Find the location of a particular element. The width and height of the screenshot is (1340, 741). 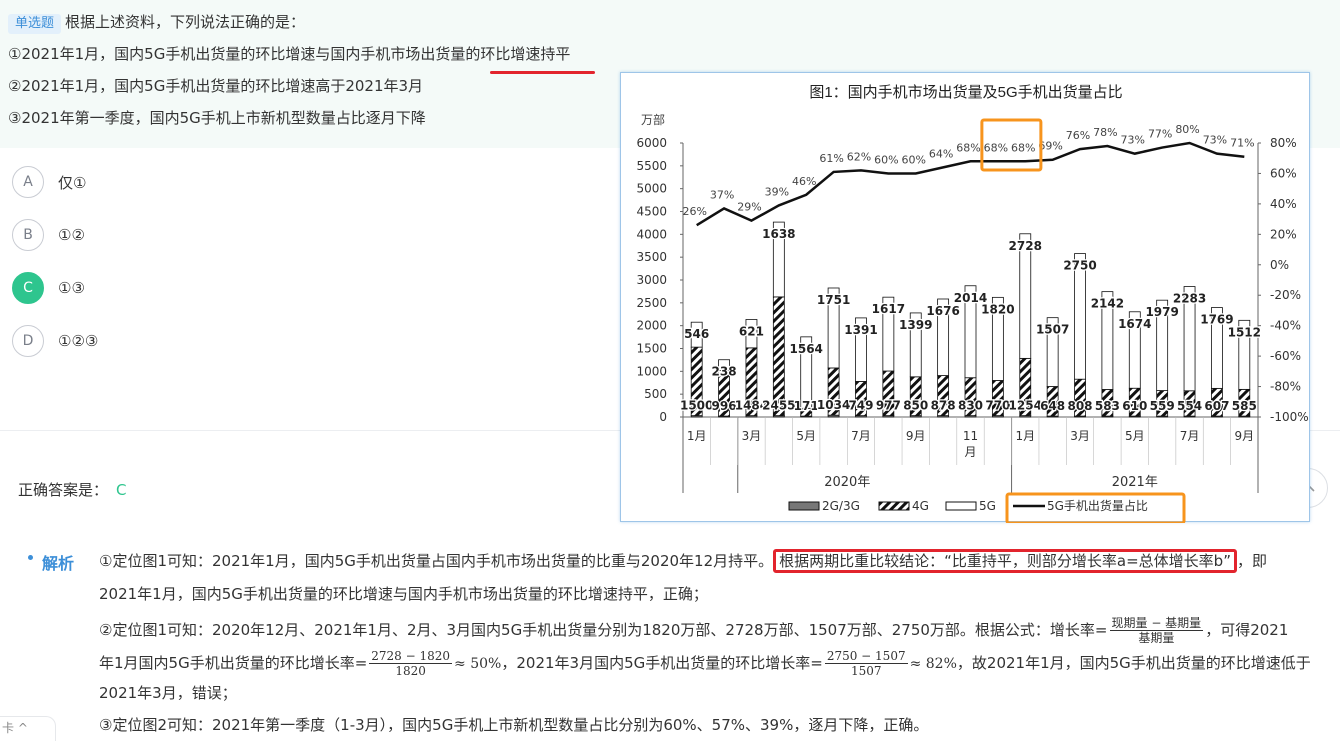

analysis-p2-line2-c: ，故2021年1月，国内5G手机出货量的环比增速低于 is located at coordinates (1133, 663).